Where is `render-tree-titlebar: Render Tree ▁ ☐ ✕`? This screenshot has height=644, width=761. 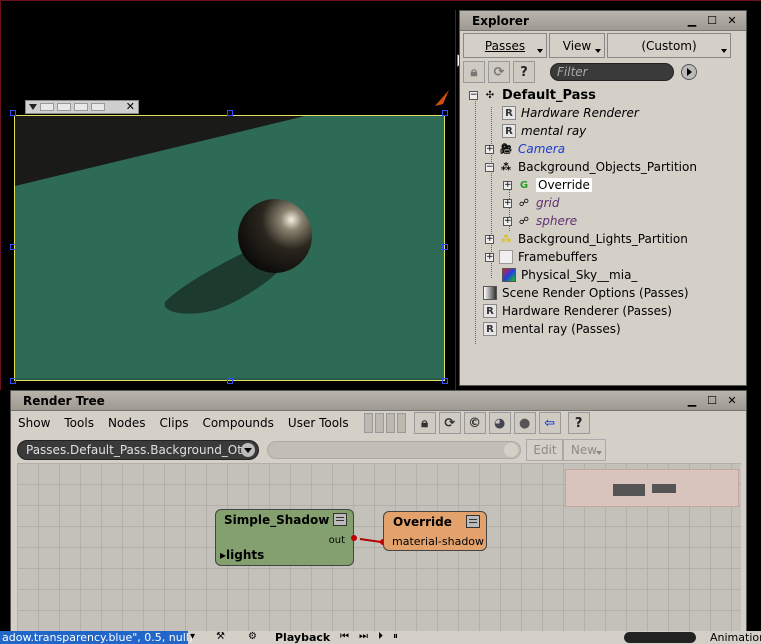 render-tree-titlebar: Render Tree ▁ ☐ ✕ is located at coordinates (378, 401).